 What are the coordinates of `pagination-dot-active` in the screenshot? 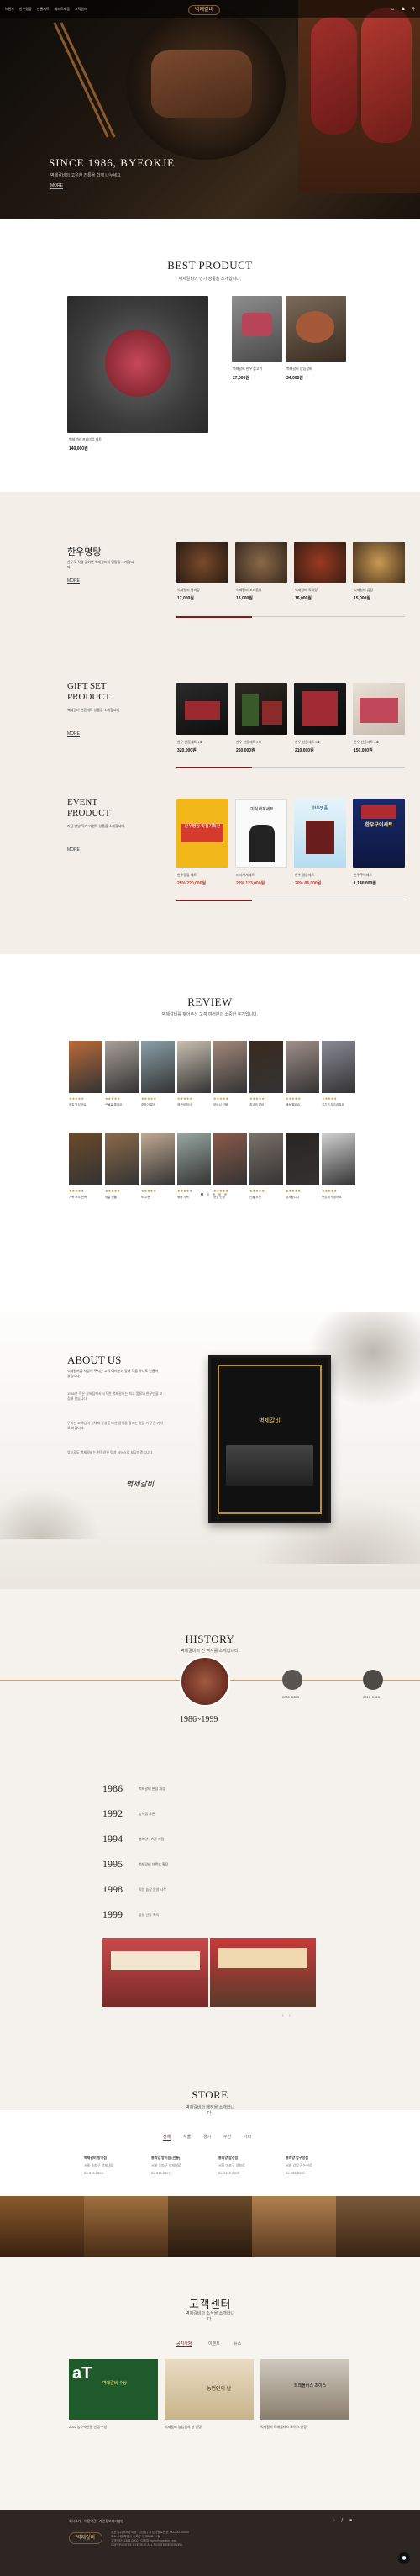 It's located at (202, 1195).